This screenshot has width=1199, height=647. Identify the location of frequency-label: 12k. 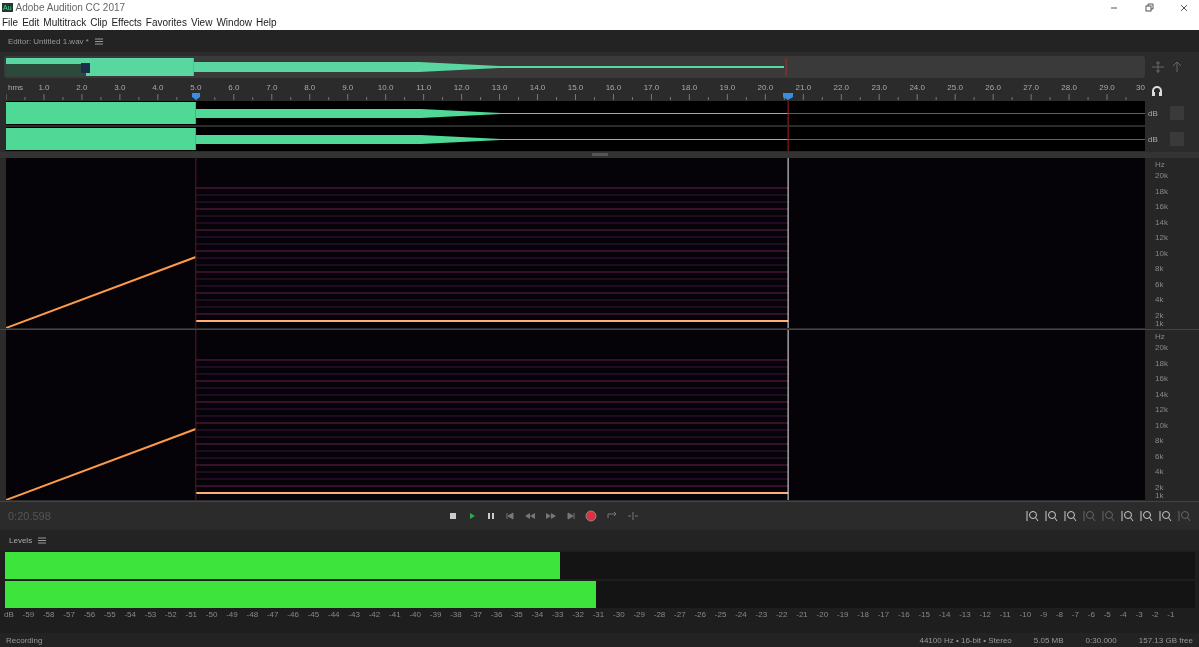
(1161, 409).